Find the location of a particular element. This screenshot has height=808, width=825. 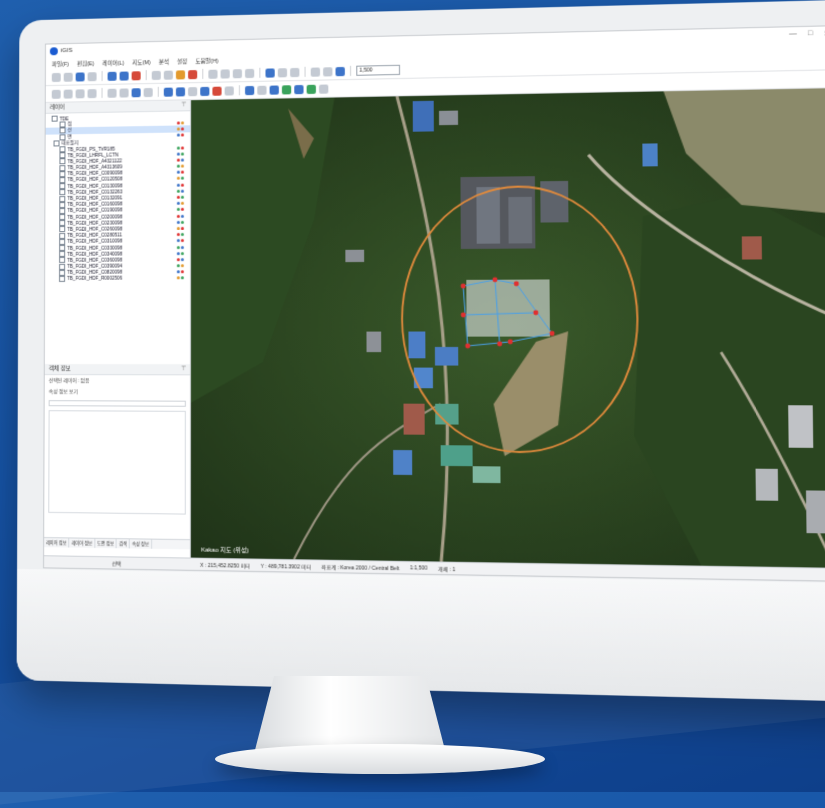

monitor-stand-base is located at coordinates (380, 759).